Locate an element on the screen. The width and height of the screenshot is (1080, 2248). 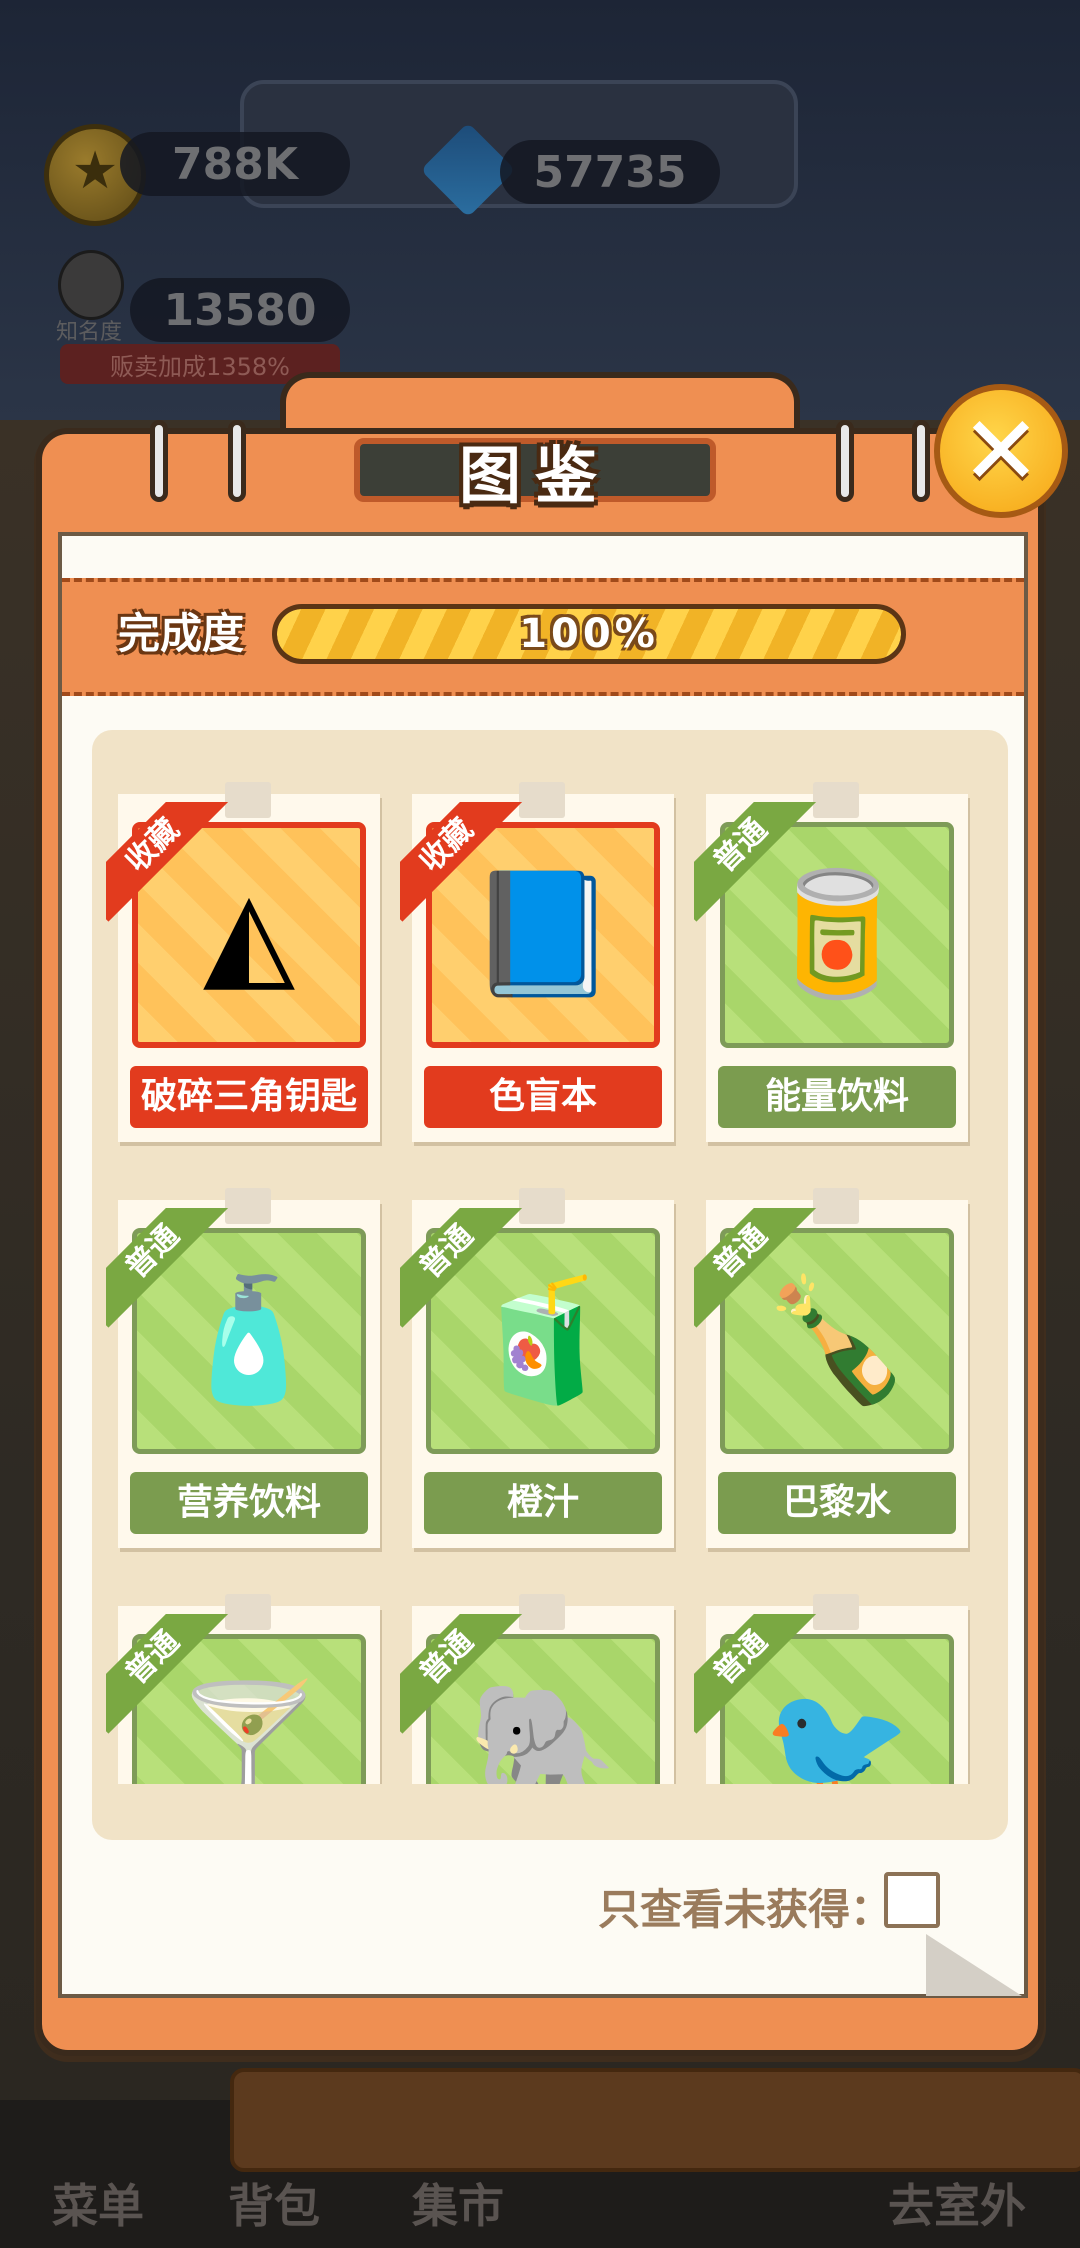
item-name: 橙汁 is located at coordinates (543, 1503).